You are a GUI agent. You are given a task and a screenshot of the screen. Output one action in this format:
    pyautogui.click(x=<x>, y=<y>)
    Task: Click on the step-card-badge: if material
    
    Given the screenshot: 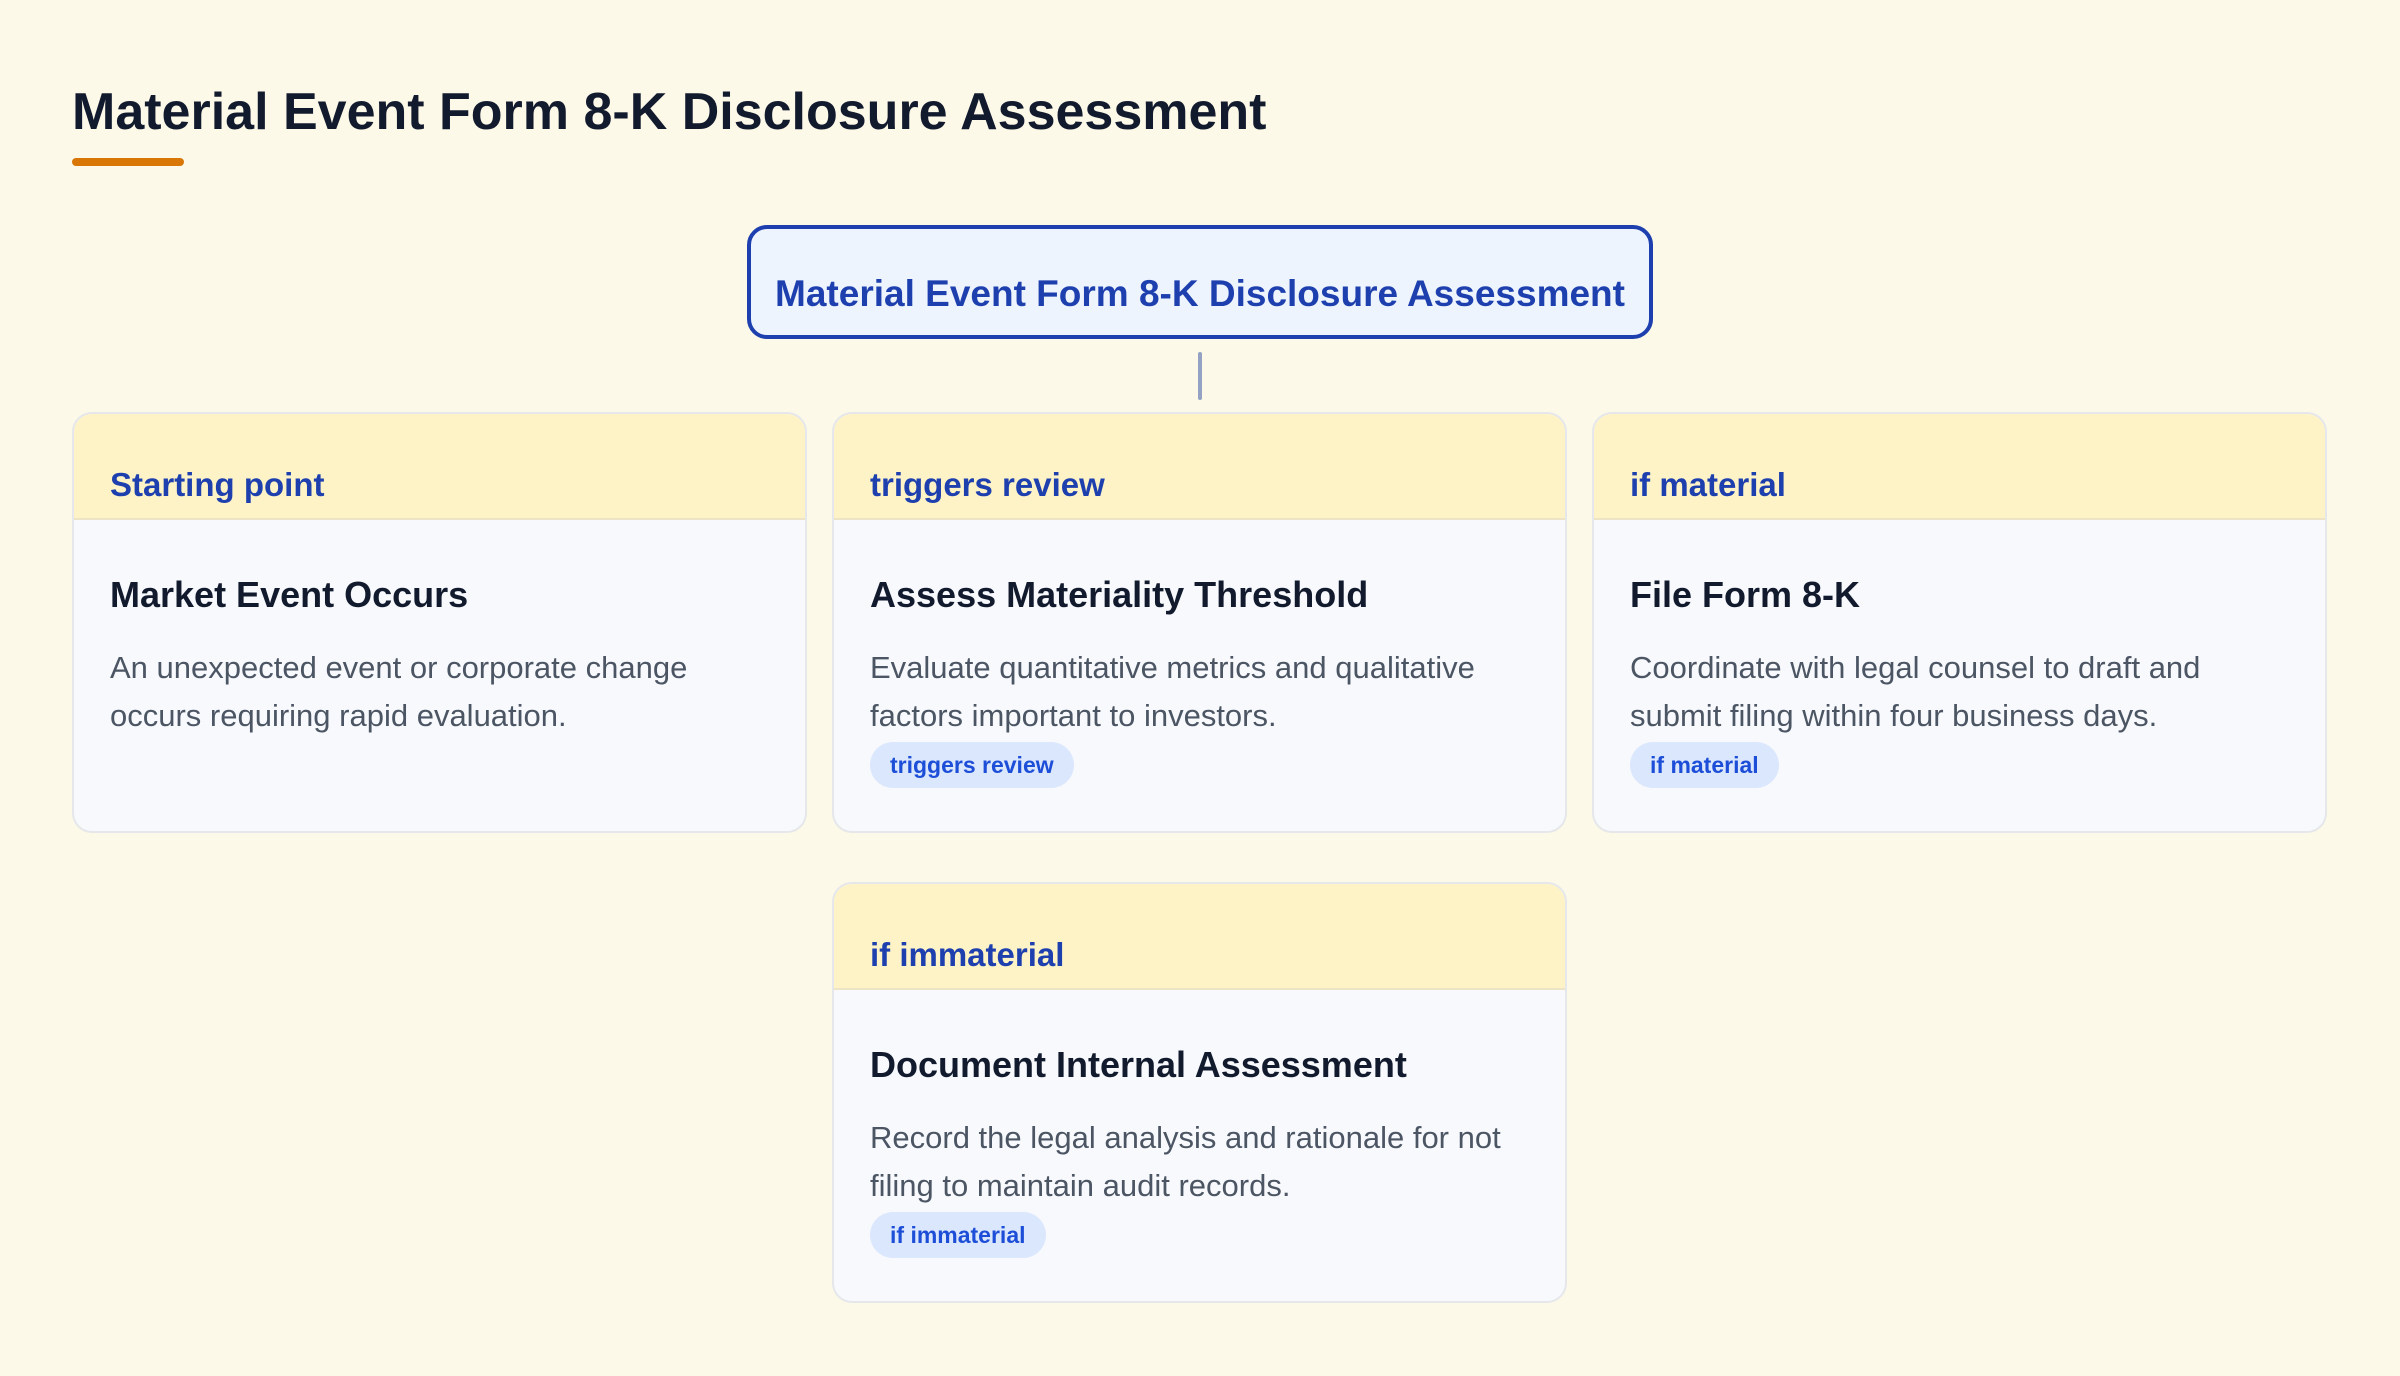 What is the action you would take?
    pyautogui.click(x=1704, y=765)
    